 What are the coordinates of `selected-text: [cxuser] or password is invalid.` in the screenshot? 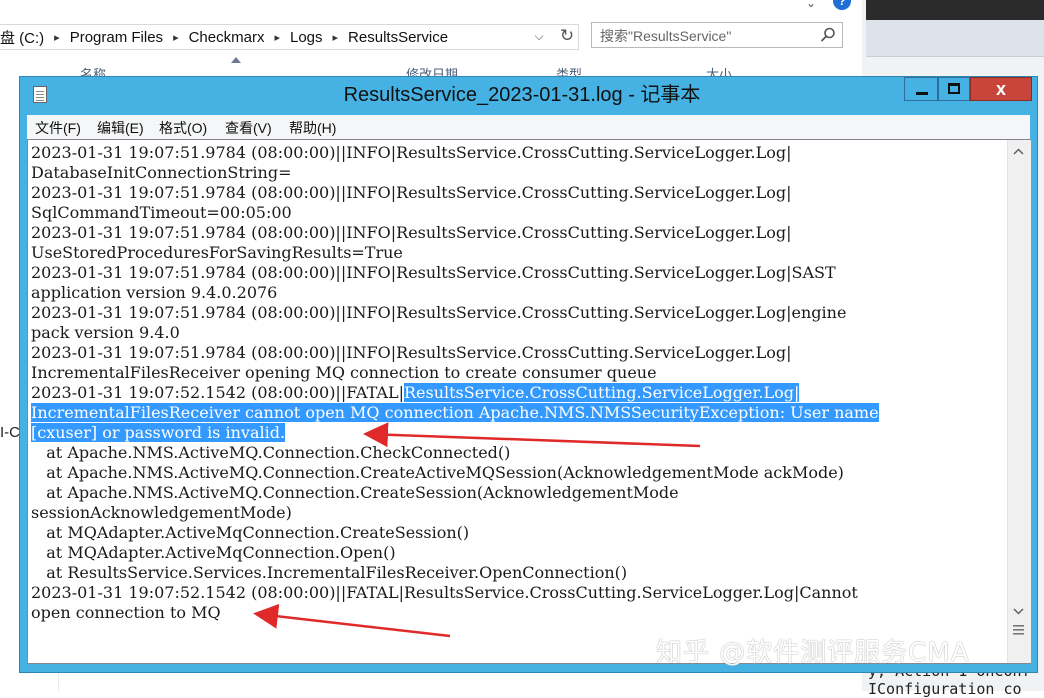 It's located at (158, 432).